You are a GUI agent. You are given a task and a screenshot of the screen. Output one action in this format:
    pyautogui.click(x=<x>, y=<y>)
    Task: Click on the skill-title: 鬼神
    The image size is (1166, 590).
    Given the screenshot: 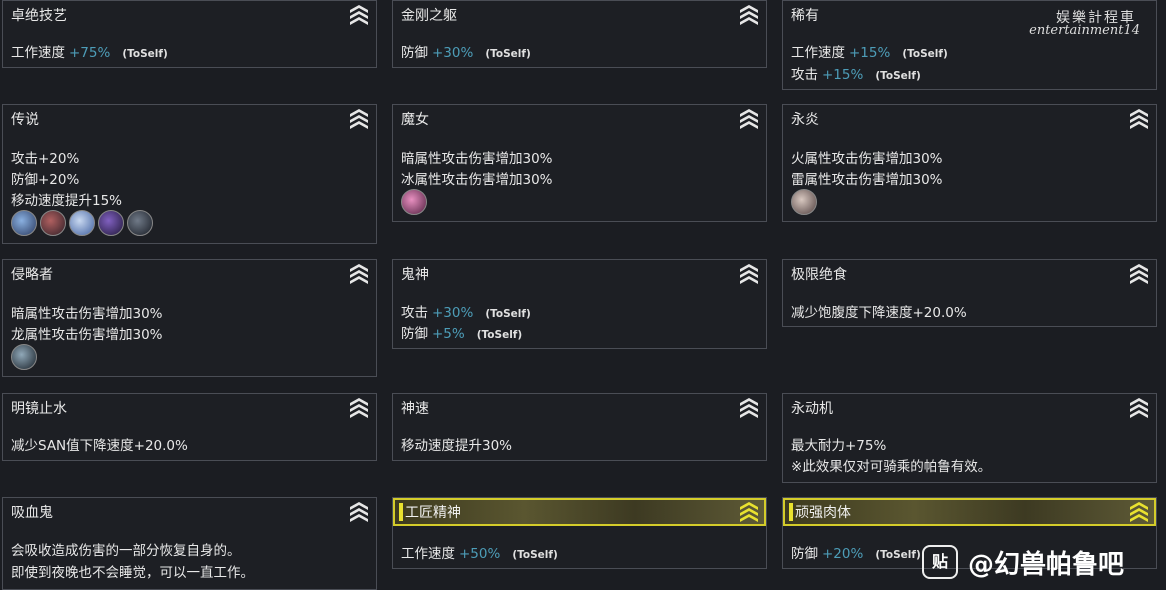 What is the action you would take?
    pyautogui.click(x=415, y=275)
    